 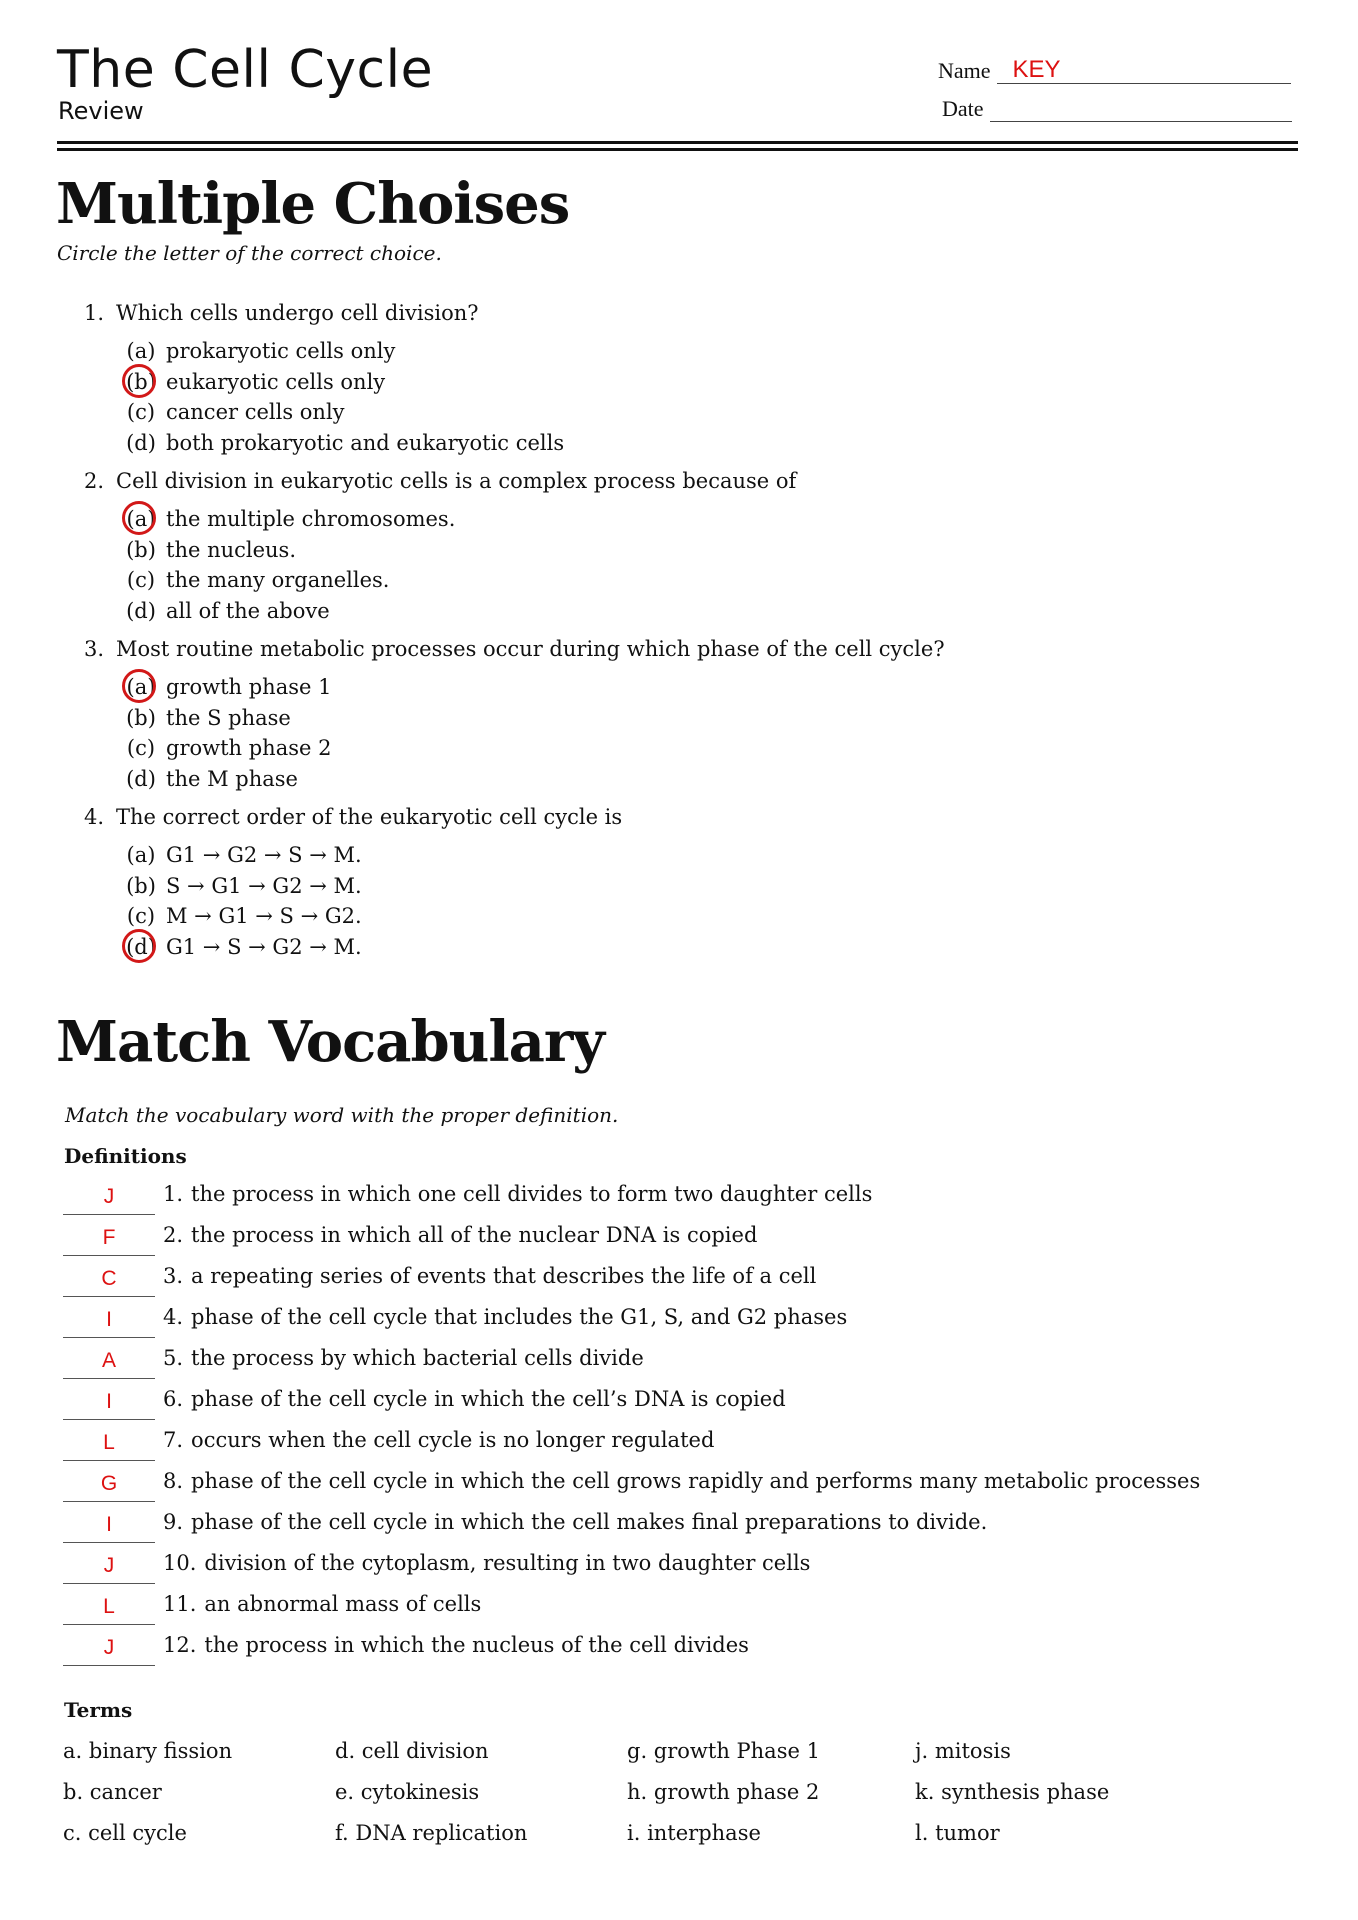 I want to click on answer-blank: G, so click(x=109, y=1485).